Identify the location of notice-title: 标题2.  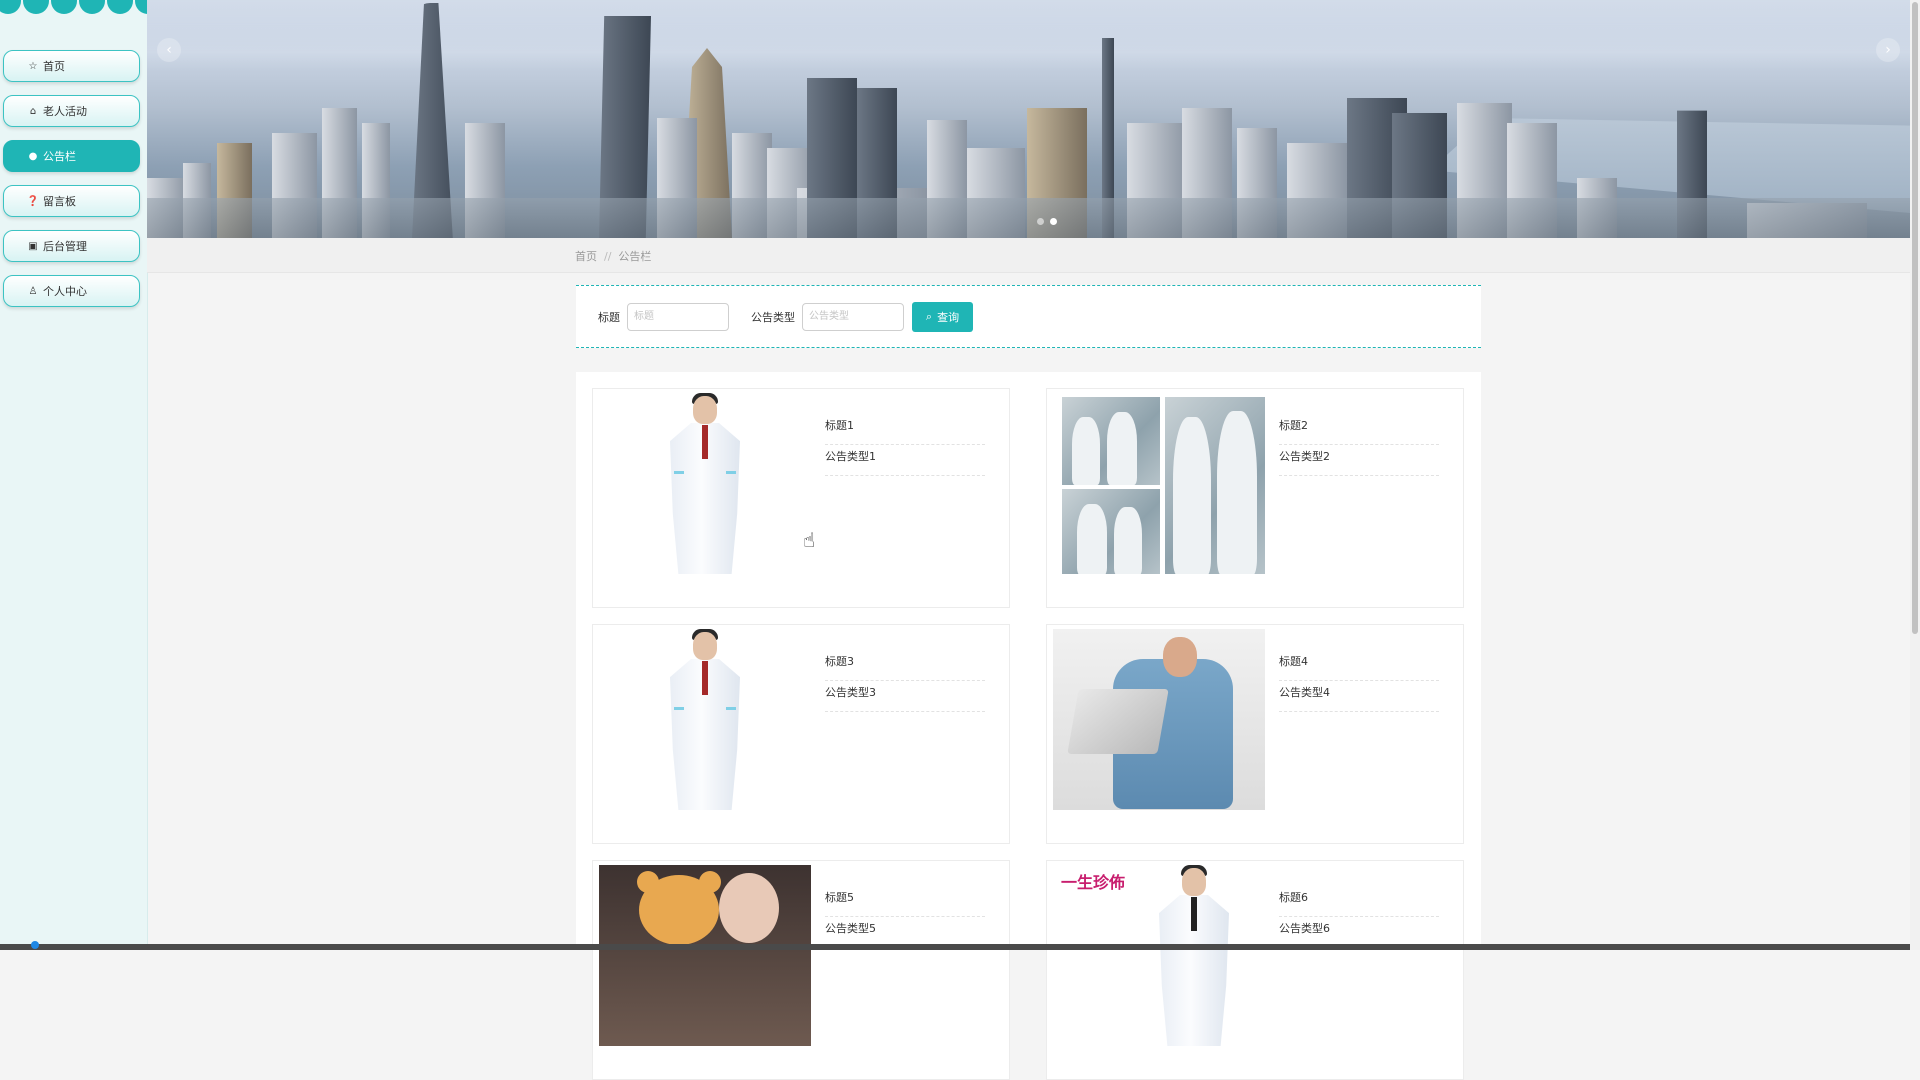
(1359, 429).